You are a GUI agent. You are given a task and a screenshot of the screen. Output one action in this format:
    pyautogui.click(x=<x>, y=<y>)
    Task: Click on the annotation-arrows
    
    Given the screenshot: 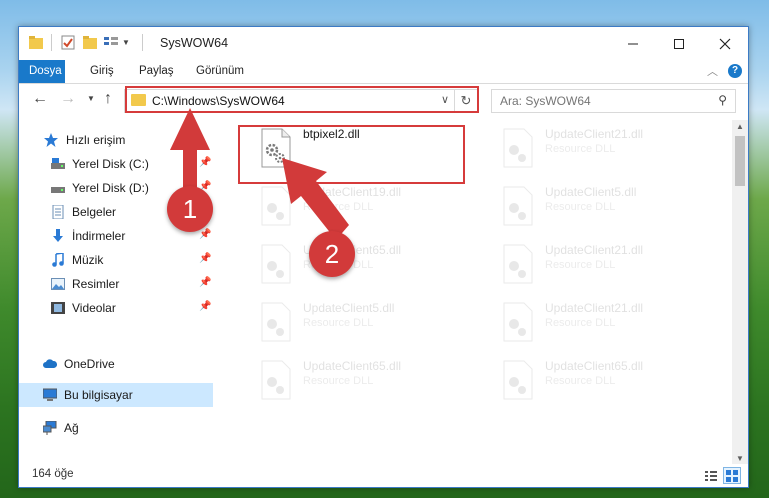 What is the action you would take?
    pyautogui.click(x=259, y=174)
    